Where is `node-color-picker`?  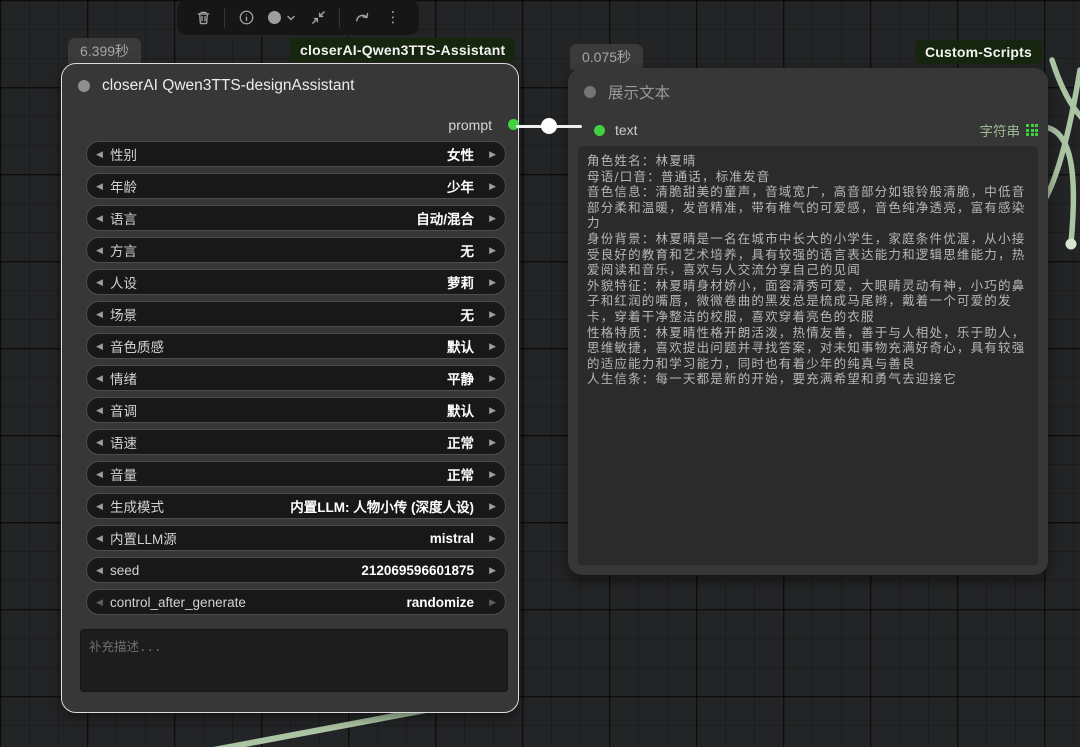
node-color-picker is located at coordinates (282, 17).